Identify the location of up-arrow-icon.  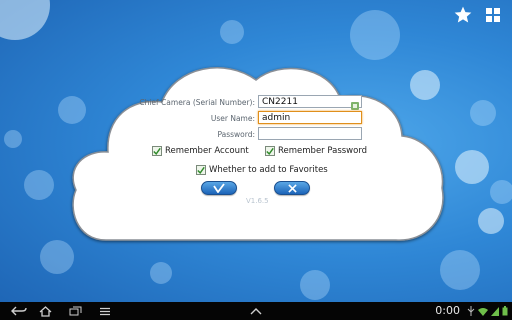
(256, 311).